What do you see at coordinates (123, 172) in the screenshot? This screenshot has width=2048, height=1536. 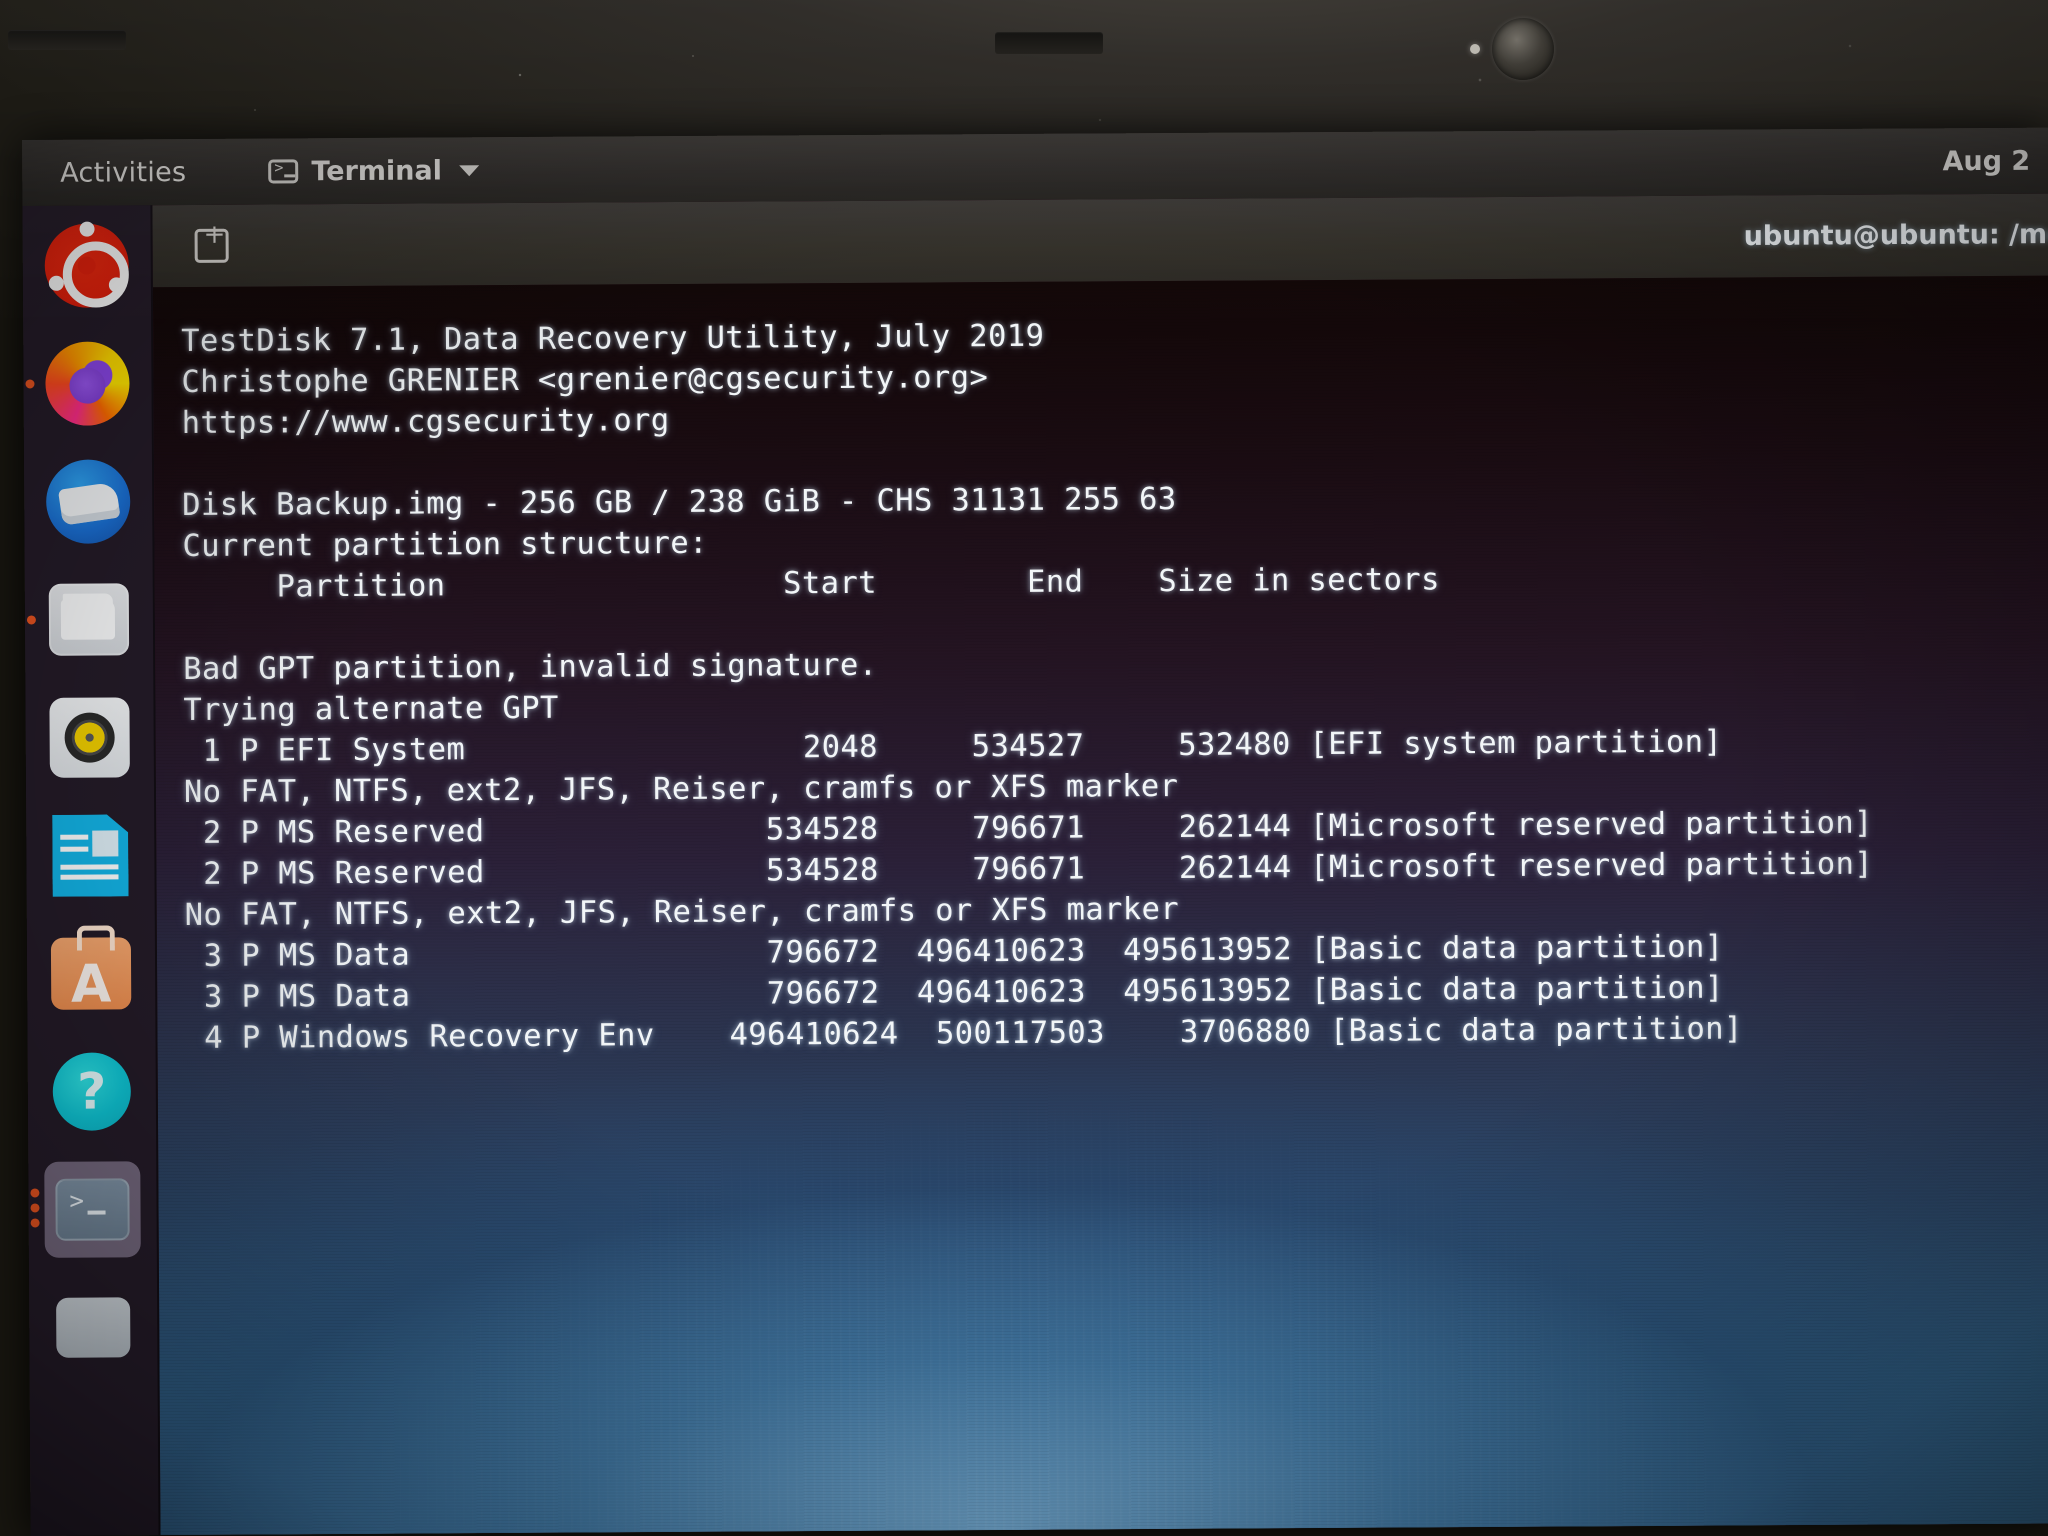 I see `activities-button: Activities` at bounding box center [123, 172].